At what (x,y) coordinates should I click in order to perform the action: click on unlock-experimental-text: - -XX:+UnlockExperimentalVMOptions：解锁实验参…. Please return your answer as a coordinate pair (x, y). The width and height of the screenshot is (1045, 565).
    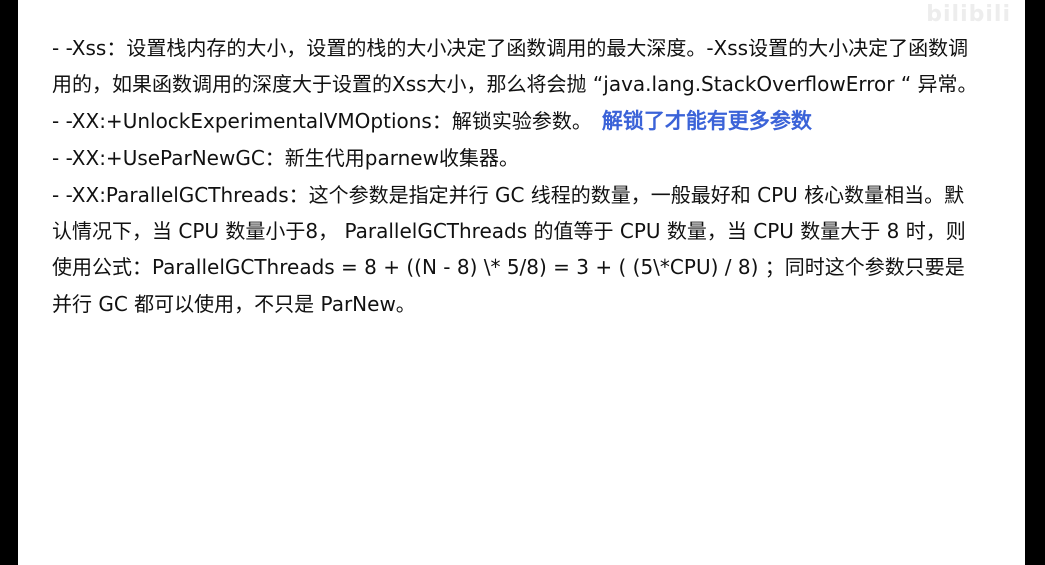
    Looking at the image, I should click on (322, 120).